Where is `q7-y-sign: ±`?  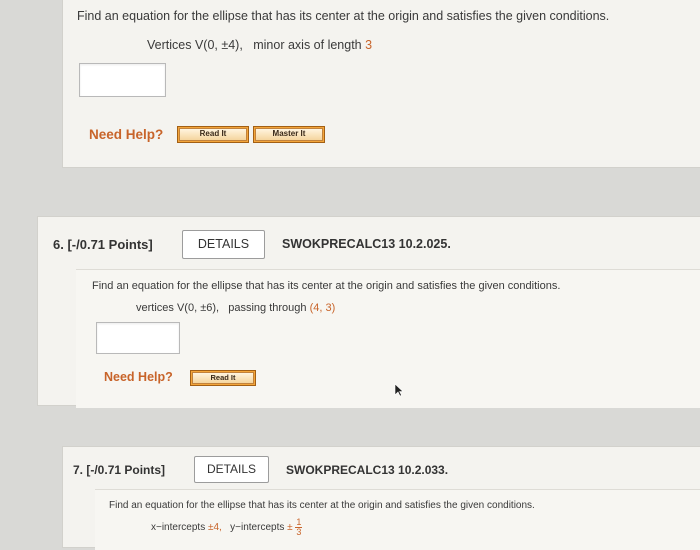
q7-y-sign: ± is located at coordinates (290, 528).